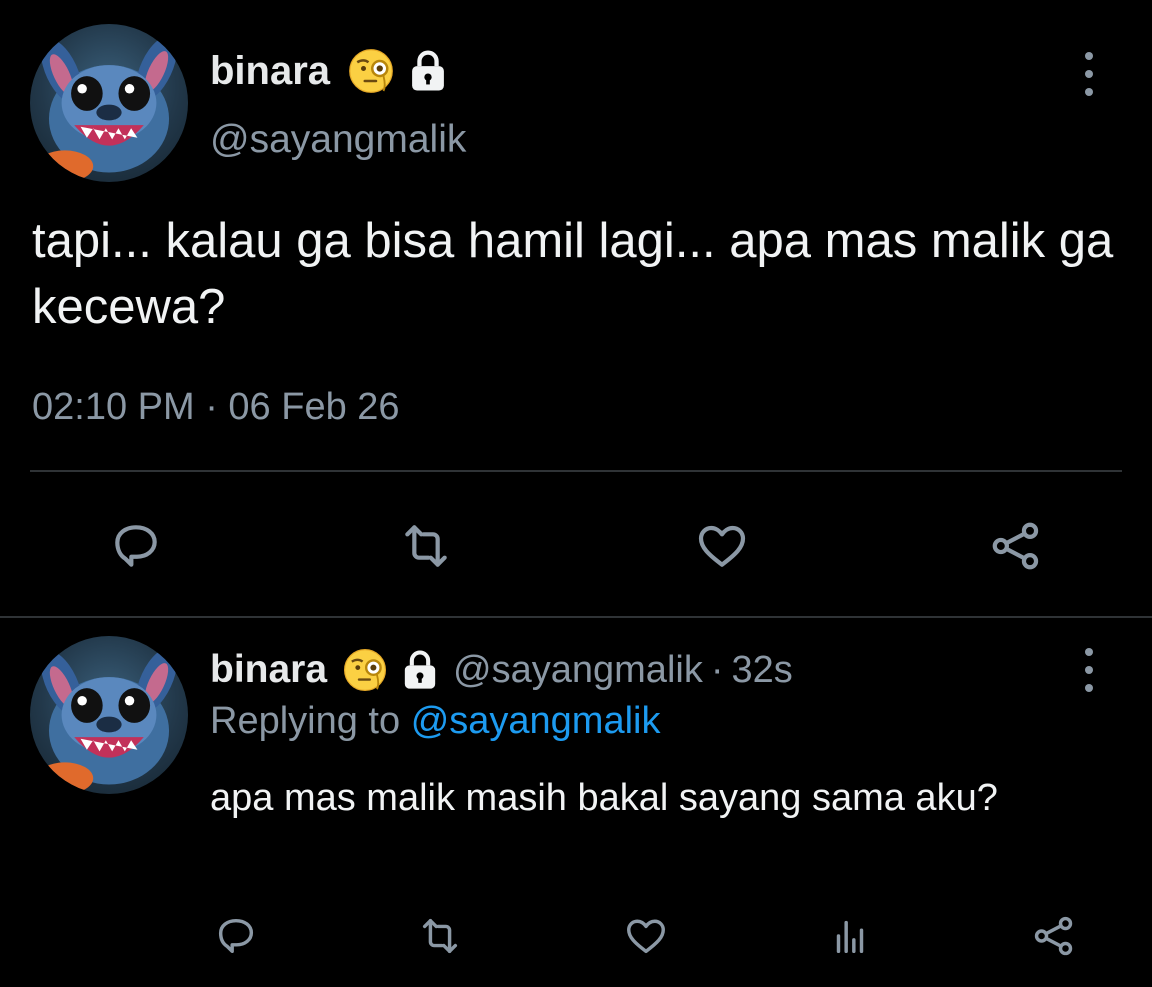  What do you see at coordinates (536, 721) in the screenshot?
I see `replying-to-handle-link: @sayangmalik` at bounding box center [536, 721].